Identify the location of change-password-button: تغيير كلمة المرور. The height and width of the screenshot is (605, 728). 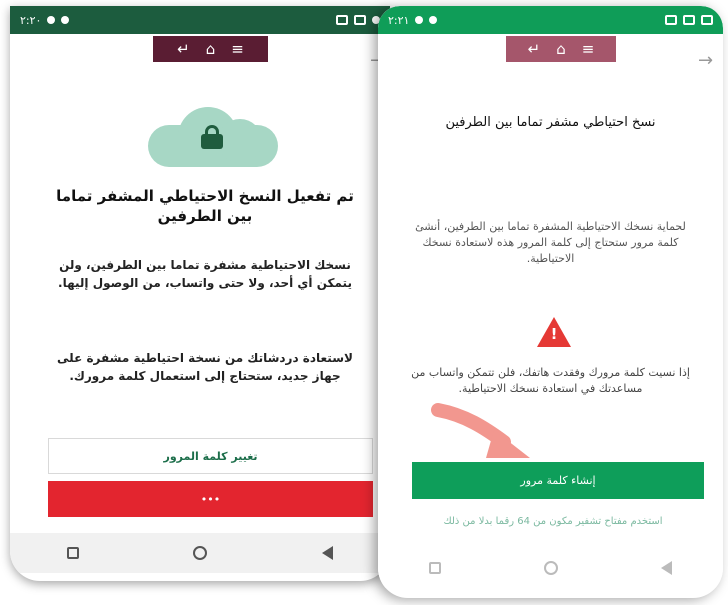
(210, 456).